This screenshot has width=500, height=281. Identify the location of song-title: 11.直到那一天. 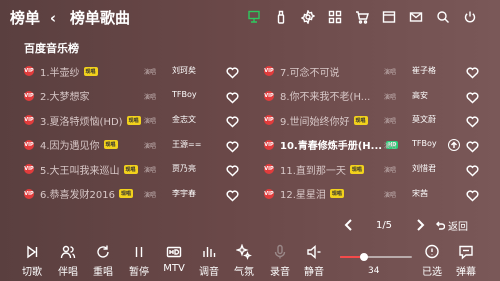
(313, 171).